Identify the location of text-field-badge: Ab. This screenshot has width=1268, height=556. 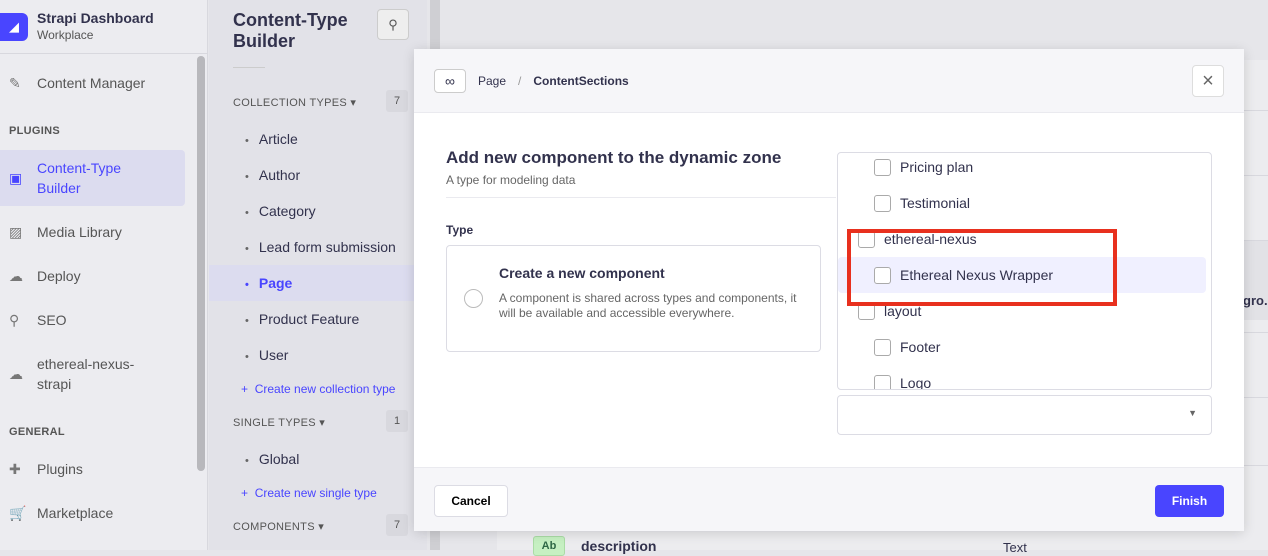
(549, 546).